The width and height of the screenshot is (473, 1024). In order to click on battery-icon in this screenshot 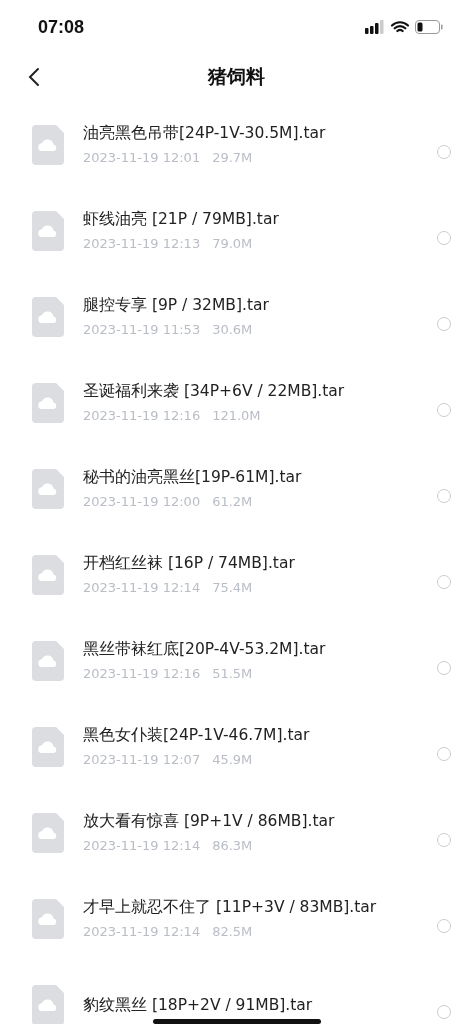, I will do `click(429, 27)`.